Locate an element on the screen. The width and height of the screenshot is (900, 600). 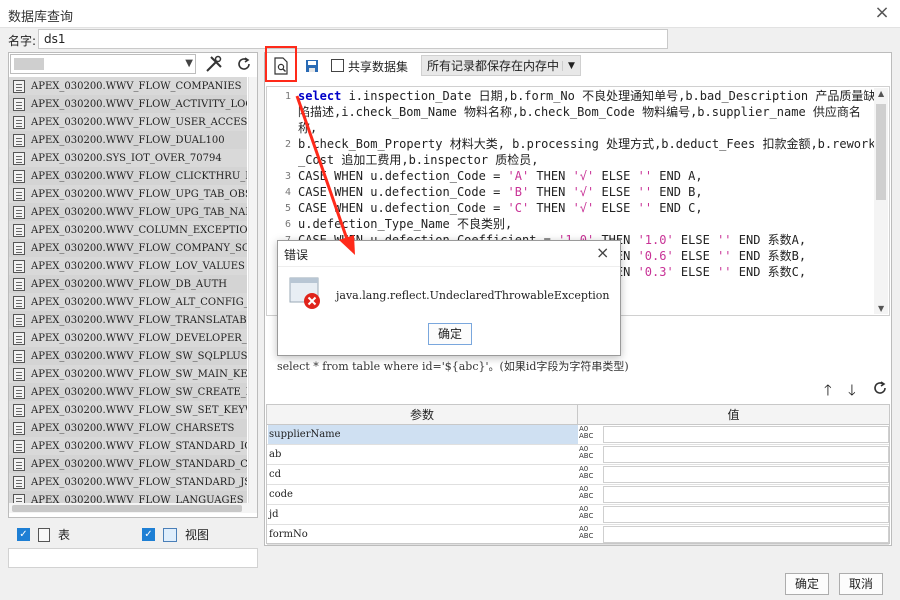
memory-mode-select: 所有记录都保存在内存中 ▼ is located at coordinates (501, 65).